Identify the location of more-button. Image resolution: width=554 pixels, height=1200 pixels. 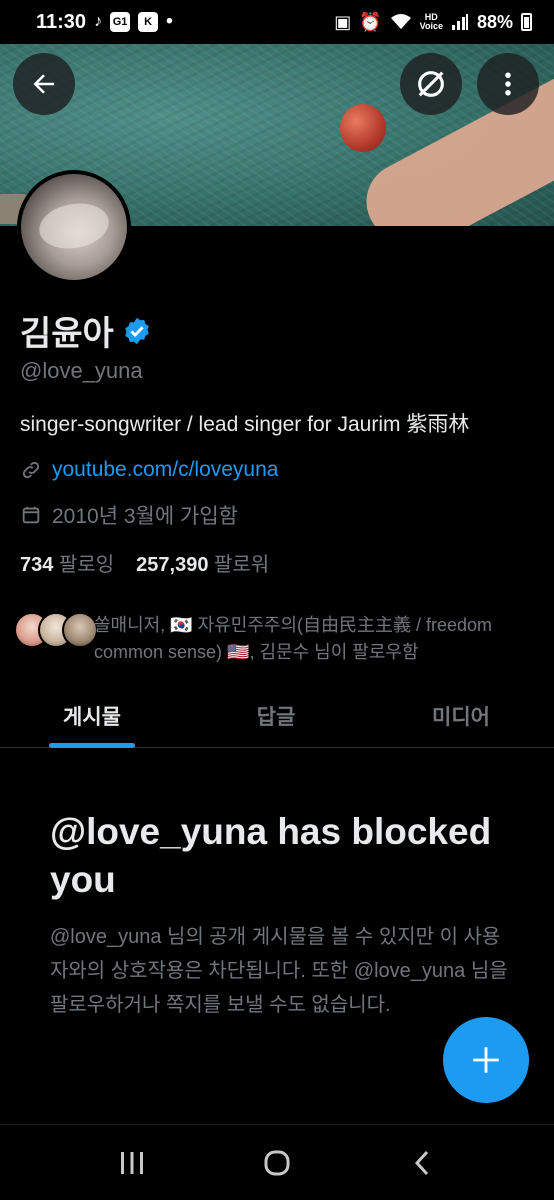
(508, 84).